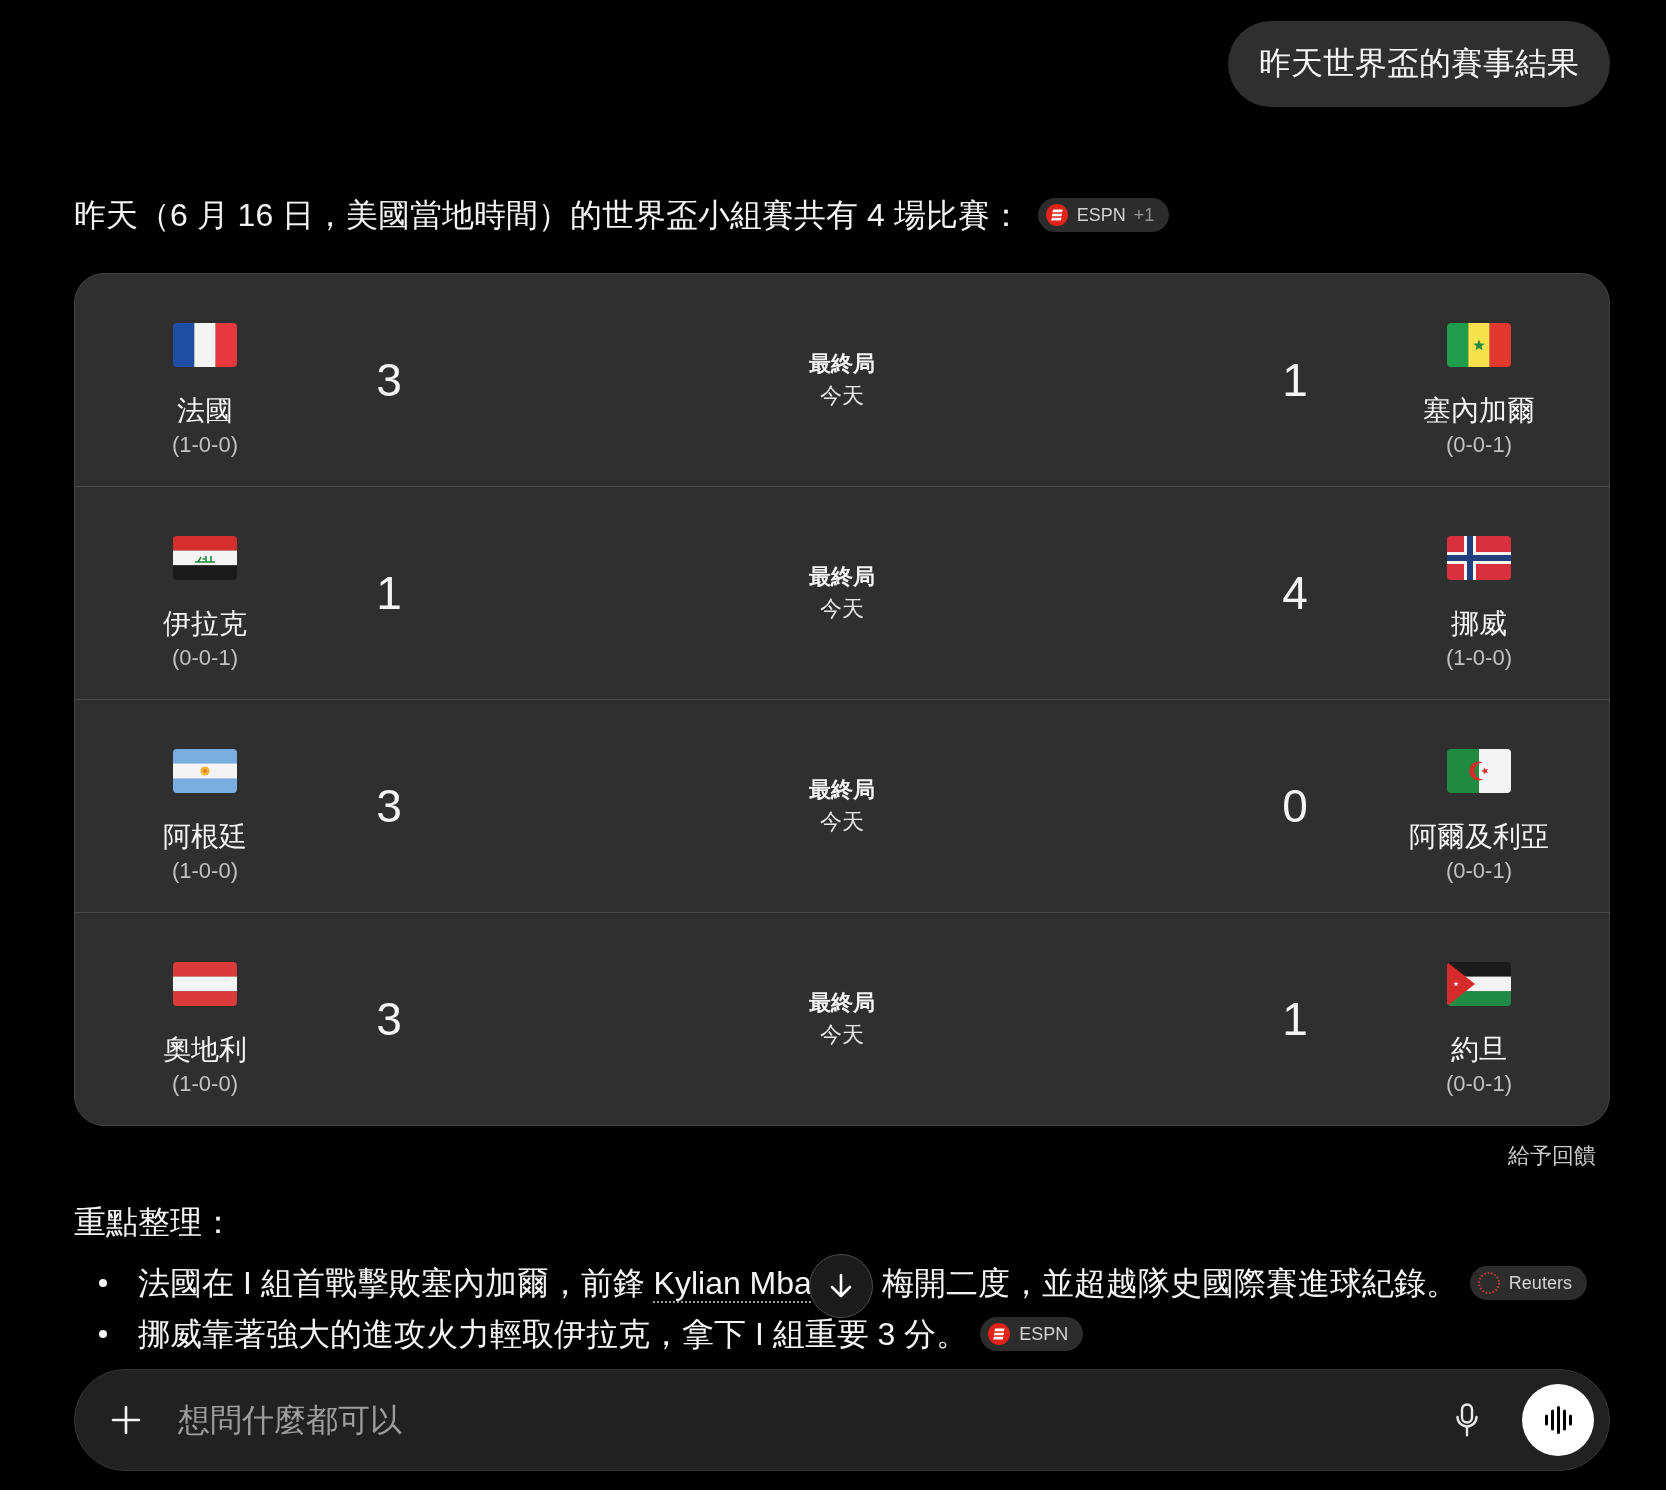 The height and width of the screenshot is (1490, 1666). What do you see at coordinates (205, 345) in the screenshot?
I see `france-flag-icon` at bounding box center [205, 345].